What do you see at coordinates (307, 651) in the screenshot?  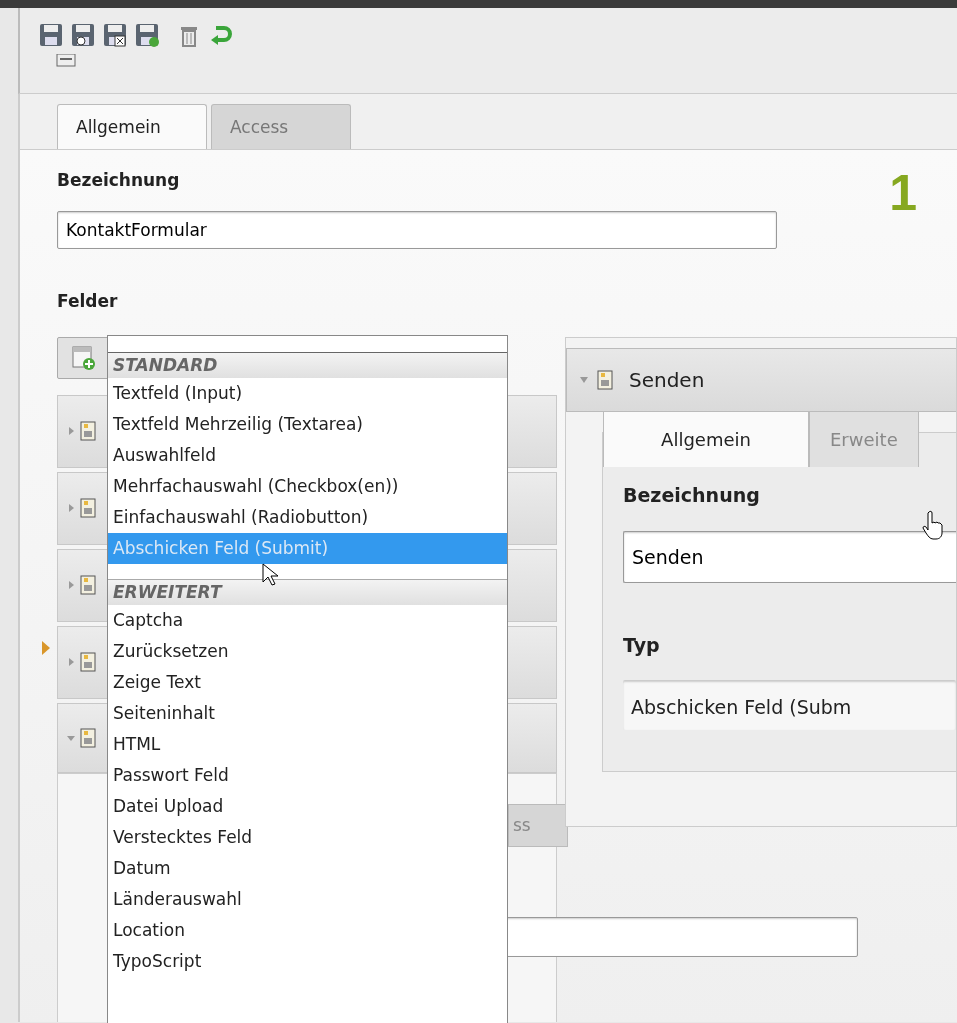 I see `dropdown-option: Zurücksetzen` at bounding box center [307, 651].